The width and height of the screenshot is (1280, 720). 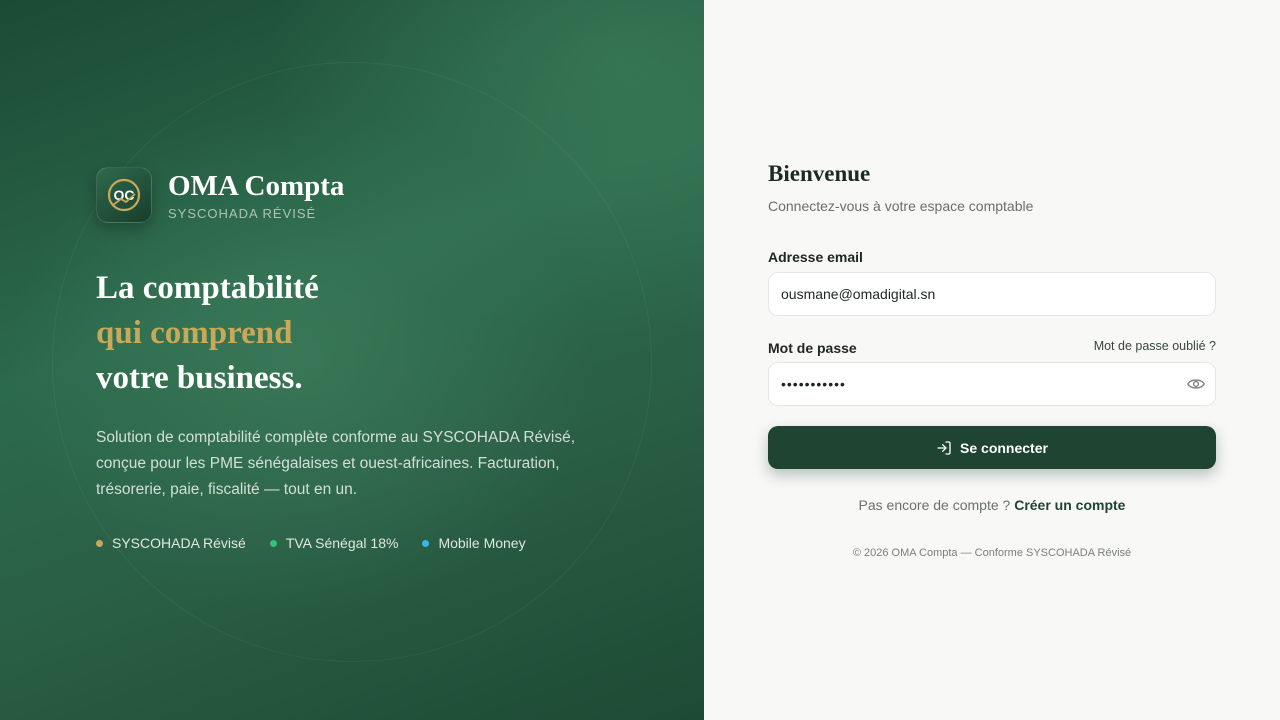 What do you see at coordinates (1069, 505) in the screenshot?
I see `create-account-link: Créer un compte` at bounding box center [1069, 505].